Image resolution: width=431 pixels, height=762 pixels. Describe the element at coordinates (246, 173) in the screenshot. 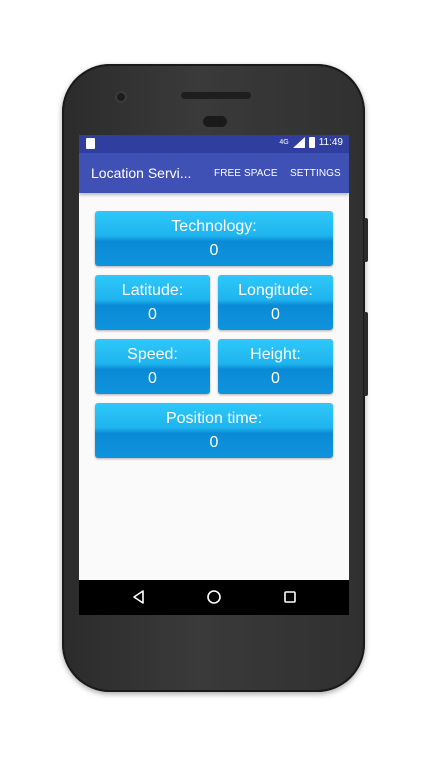

I see `free-space-button: FREE SPACE` at that location.